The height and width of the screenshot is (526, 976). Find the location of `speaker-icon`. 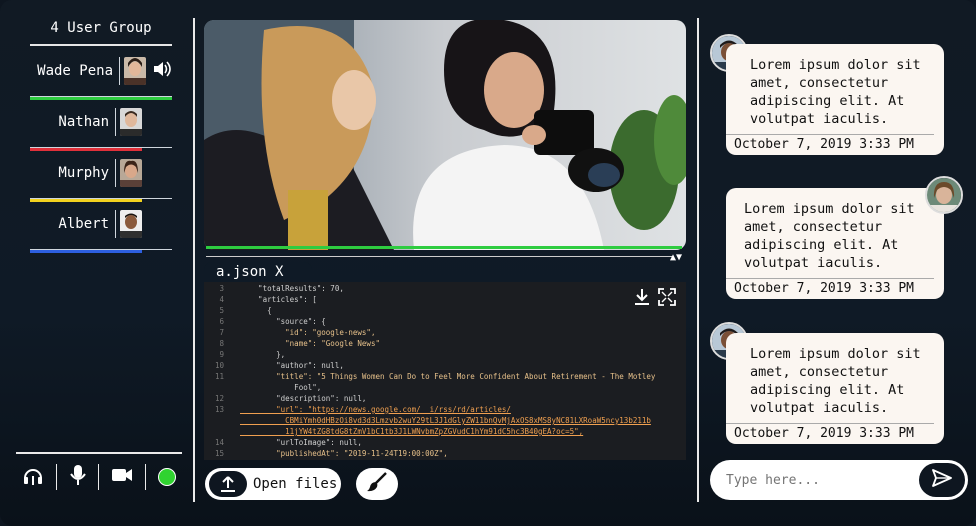

speaker-icon is located at coordinates (162, 71).